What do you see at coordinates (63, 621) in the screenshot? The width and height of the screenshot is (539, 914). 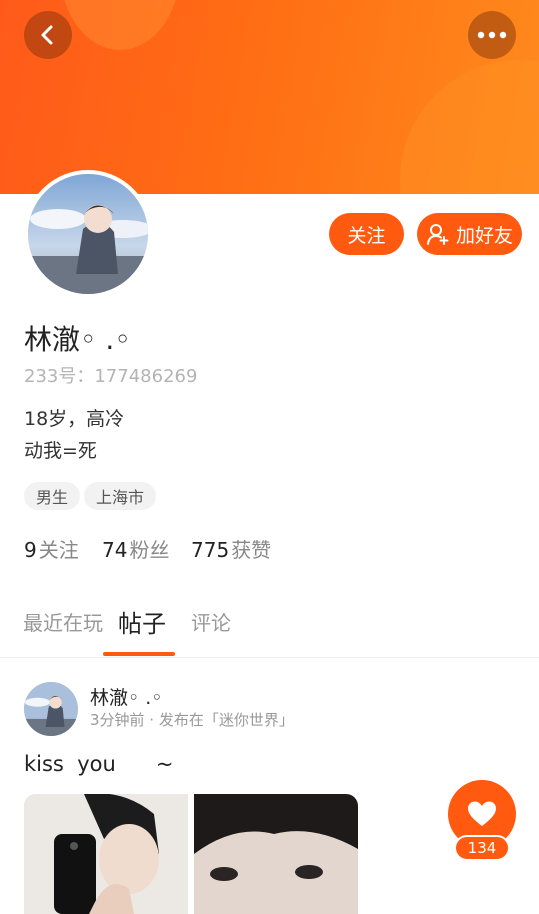 I see `tab-recently-played: 最近在玩` at bounding box center [63, 621].